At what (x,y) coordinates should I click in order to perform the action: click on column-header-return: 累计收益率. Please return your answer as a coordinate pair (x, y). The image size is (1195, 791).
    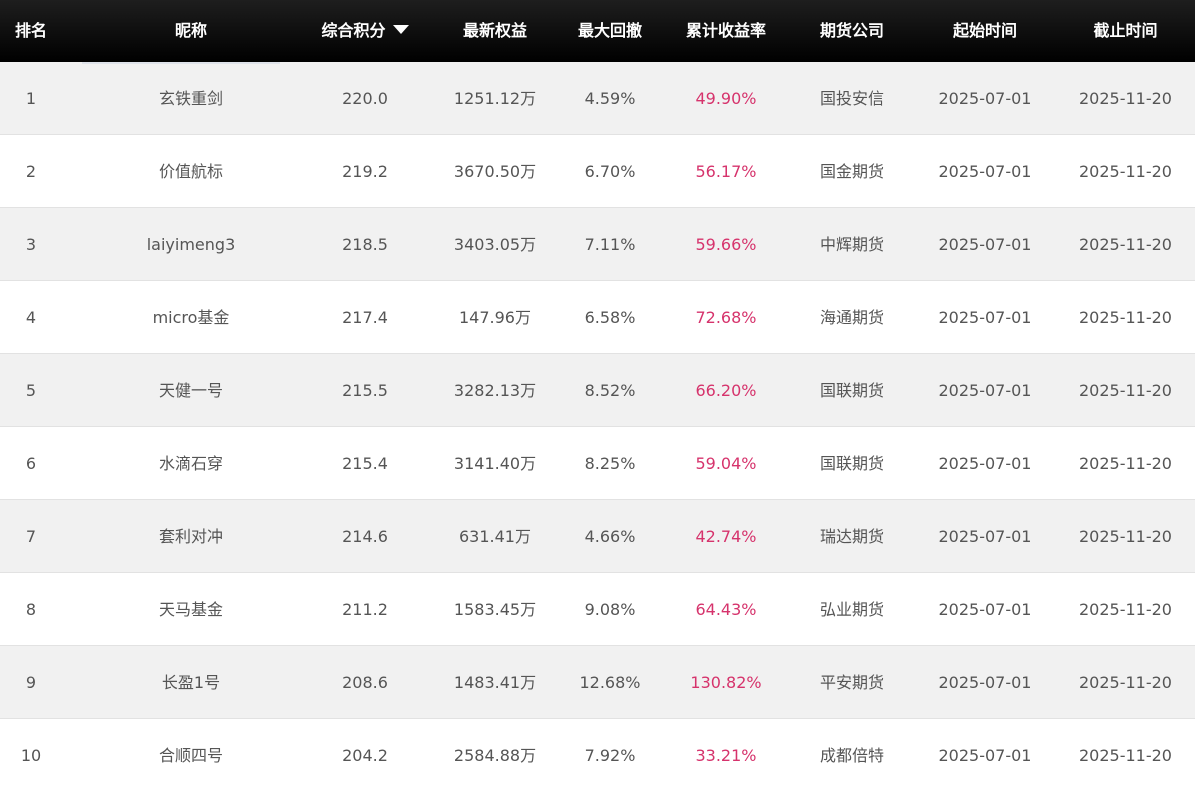
    Looking at the image, I should click on (726, 31).